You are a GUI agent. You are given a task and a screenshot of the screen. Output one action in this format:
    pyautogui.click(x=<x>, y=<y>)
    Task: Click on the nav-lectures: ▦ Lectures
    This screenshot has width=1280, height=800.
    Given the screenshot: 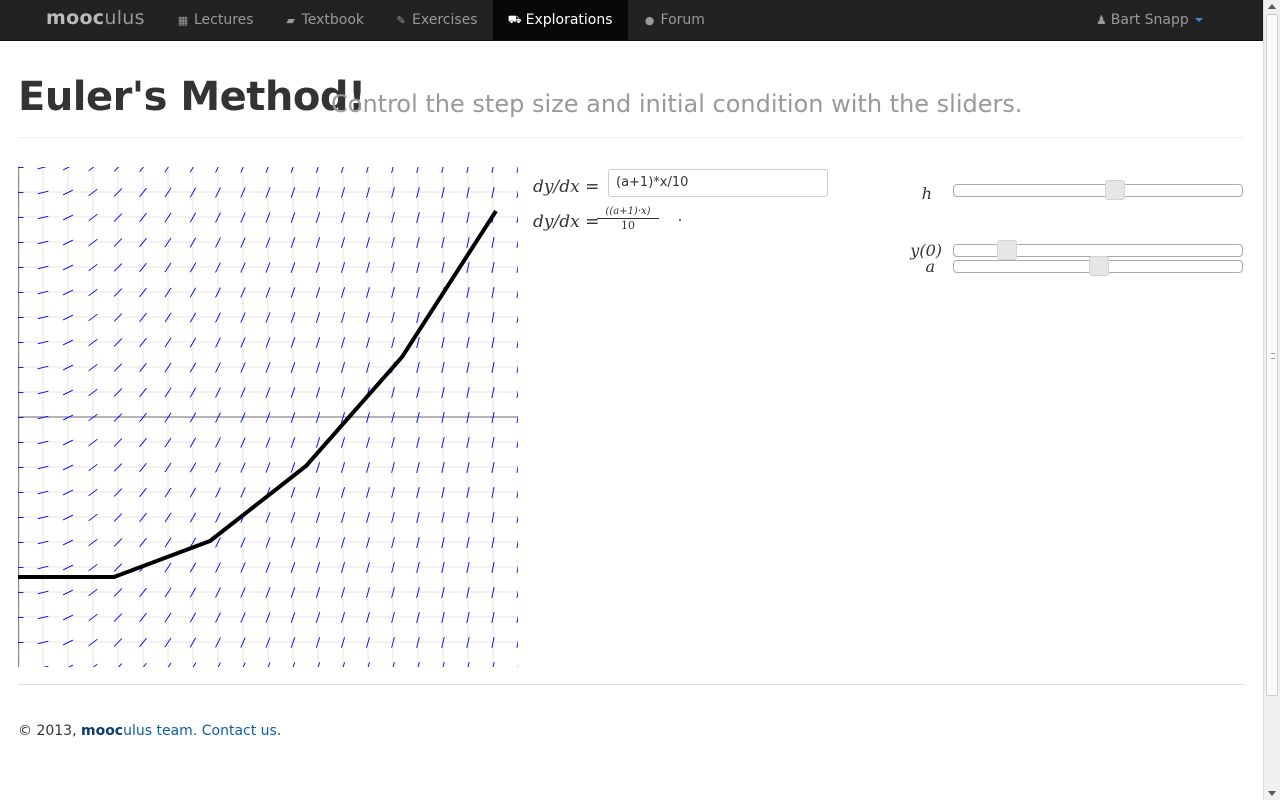 What is the action you would take?
    pyautogui.click(x=215, y=20)
    